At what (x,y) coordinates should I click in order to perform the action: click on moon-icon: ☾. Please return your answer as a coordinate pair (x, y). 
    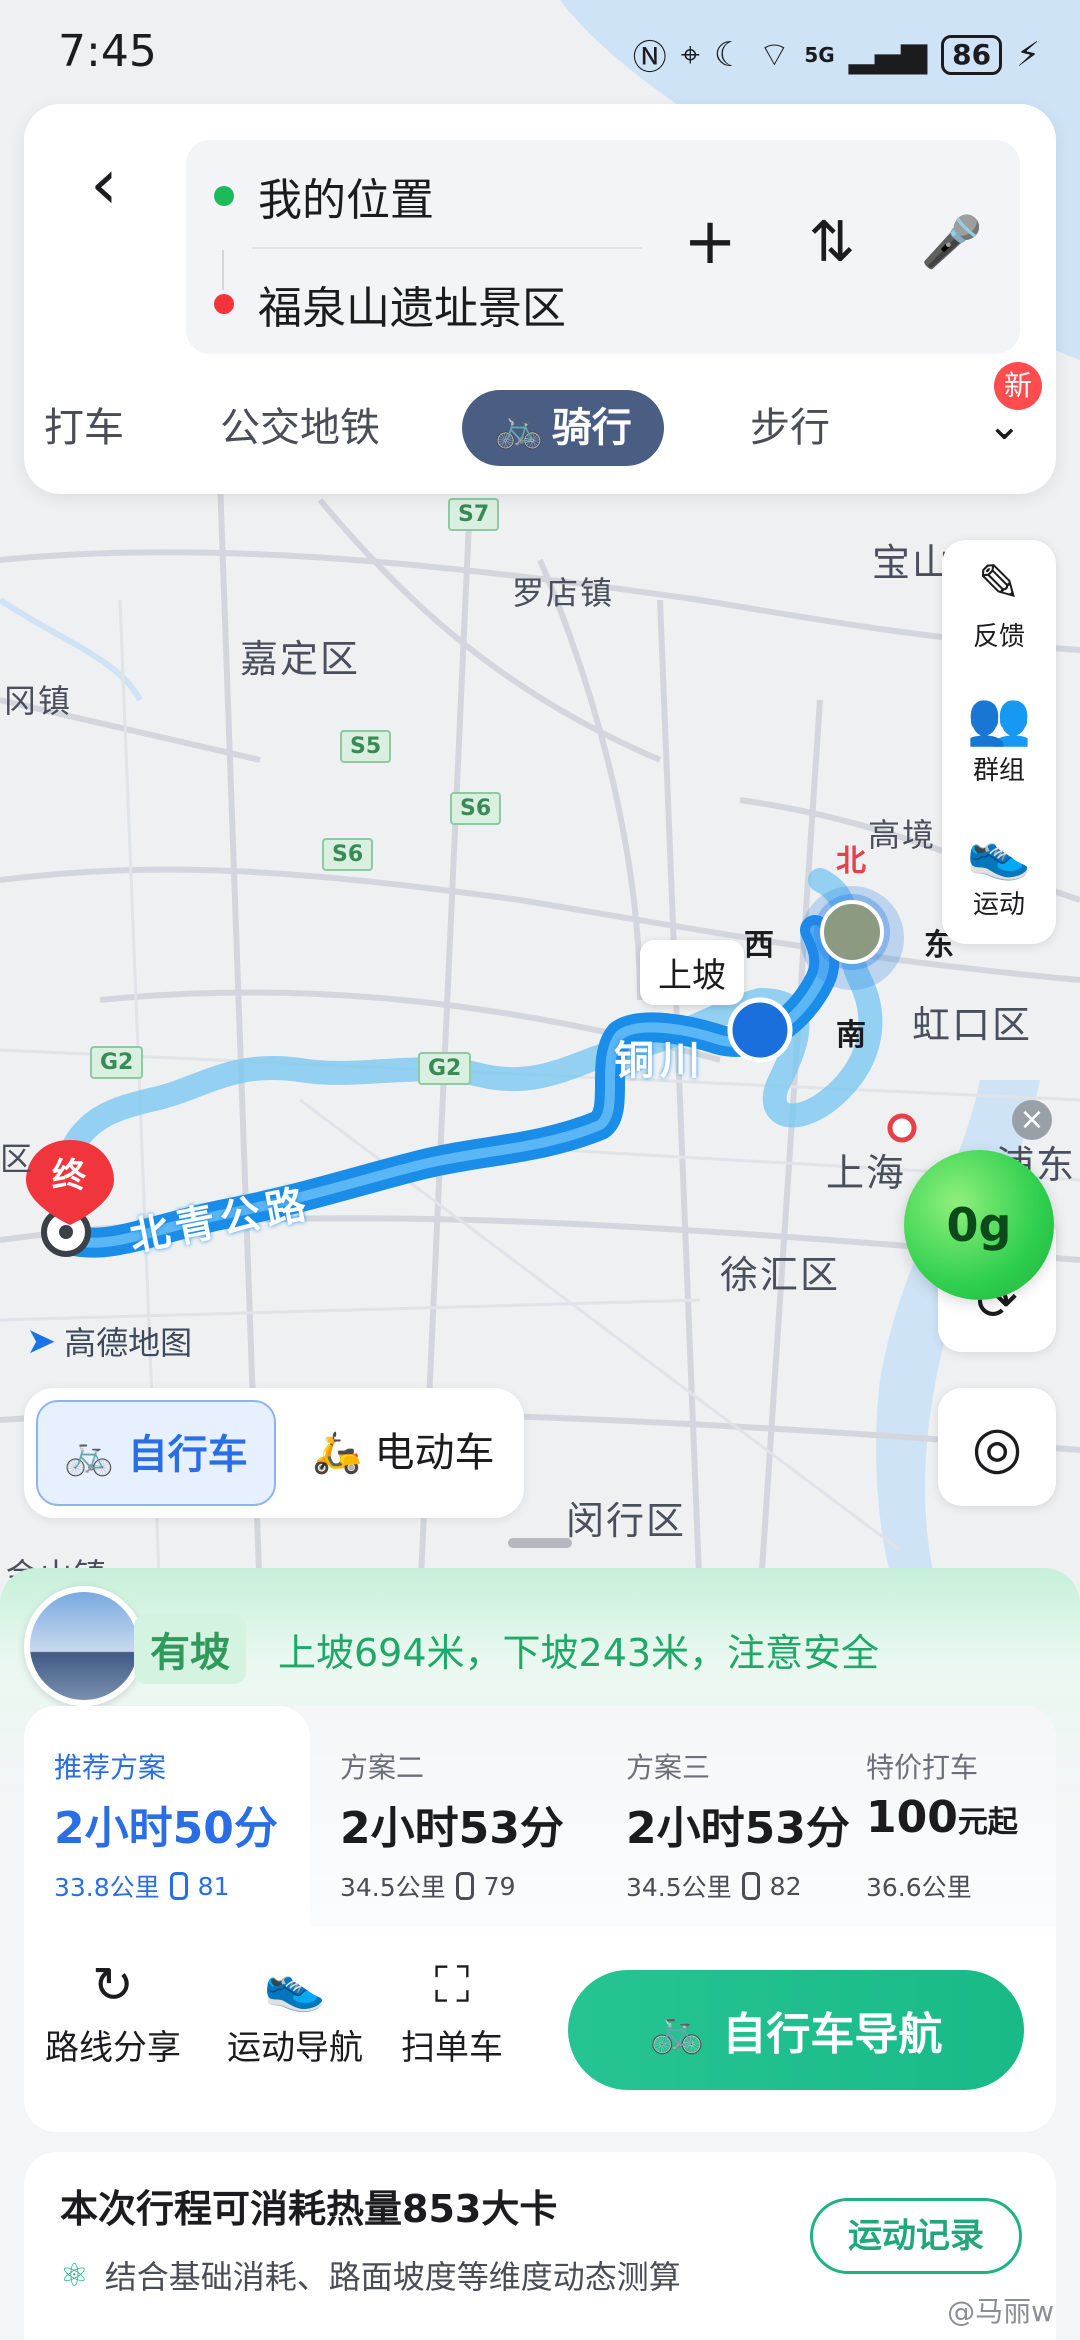
    Looking at the image, I should click on (729, 54).